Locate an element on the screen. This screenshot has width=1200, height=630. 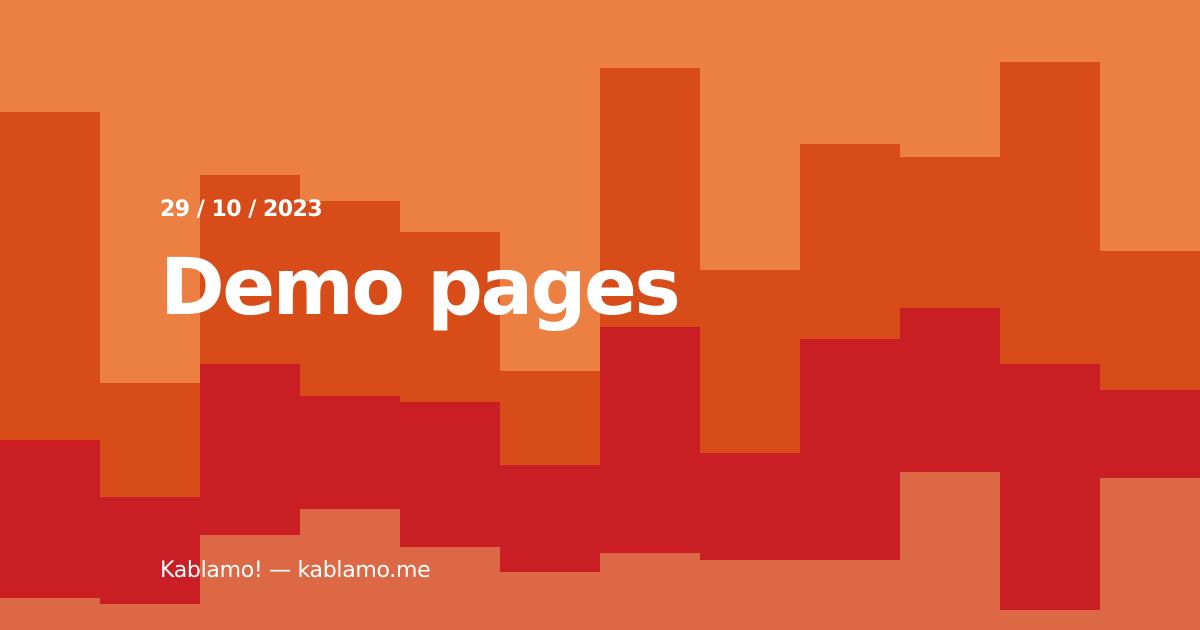
page-title: Demo pages is located at coordinates (420, 288).